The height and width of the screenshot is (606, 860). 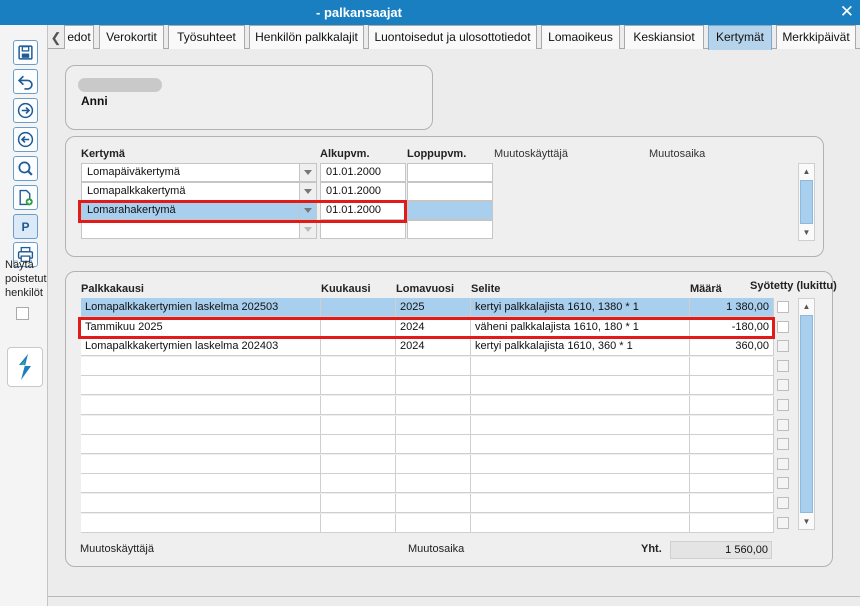 I want to click on tab-luontoisedut: Luontoisedut ja ulosottotiedot, so click(x=452, y=37).